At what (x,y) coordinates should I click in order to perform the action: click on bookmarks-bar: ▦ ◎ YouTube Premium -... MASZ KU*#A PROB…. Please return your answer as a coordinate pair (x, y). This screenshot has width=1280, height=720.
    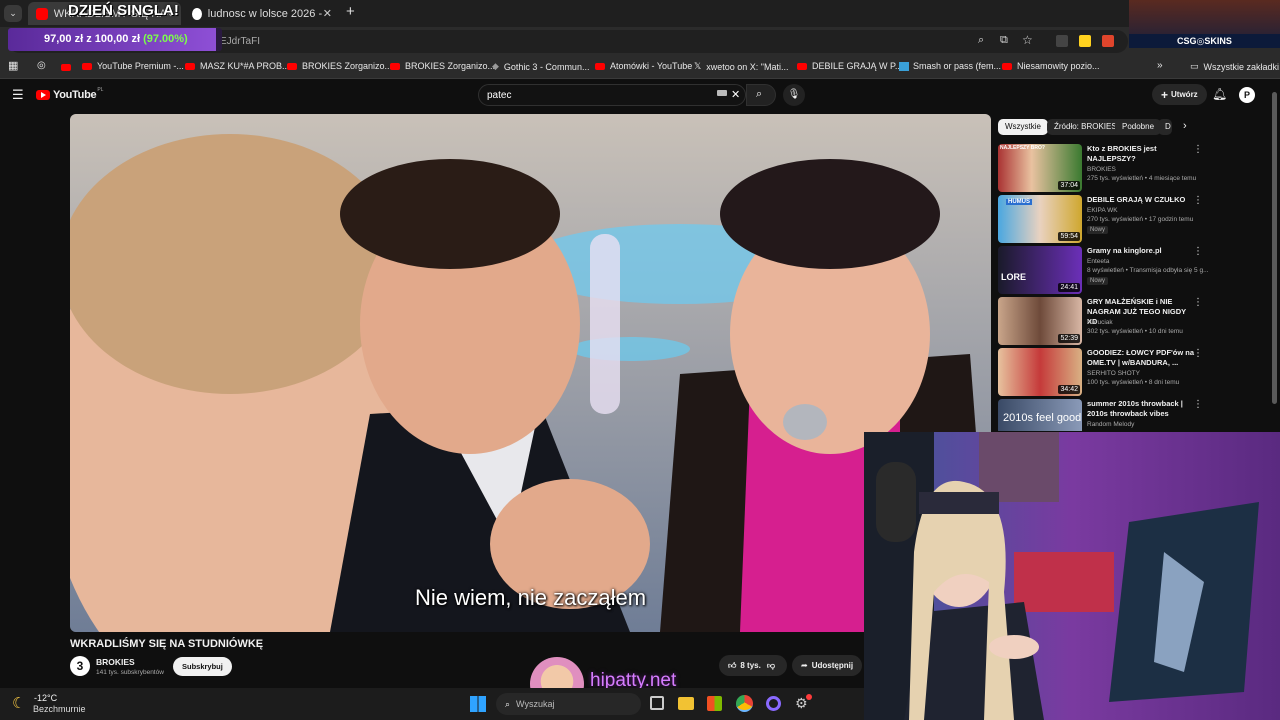
    Looking at the image, I should click on (640, 67).